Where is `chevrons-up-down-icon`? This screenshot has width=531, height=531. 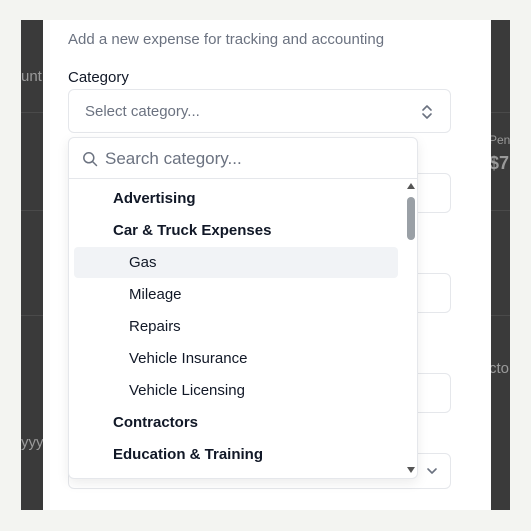 chevrons-up-down-icon is located at coordinates (427, 112).